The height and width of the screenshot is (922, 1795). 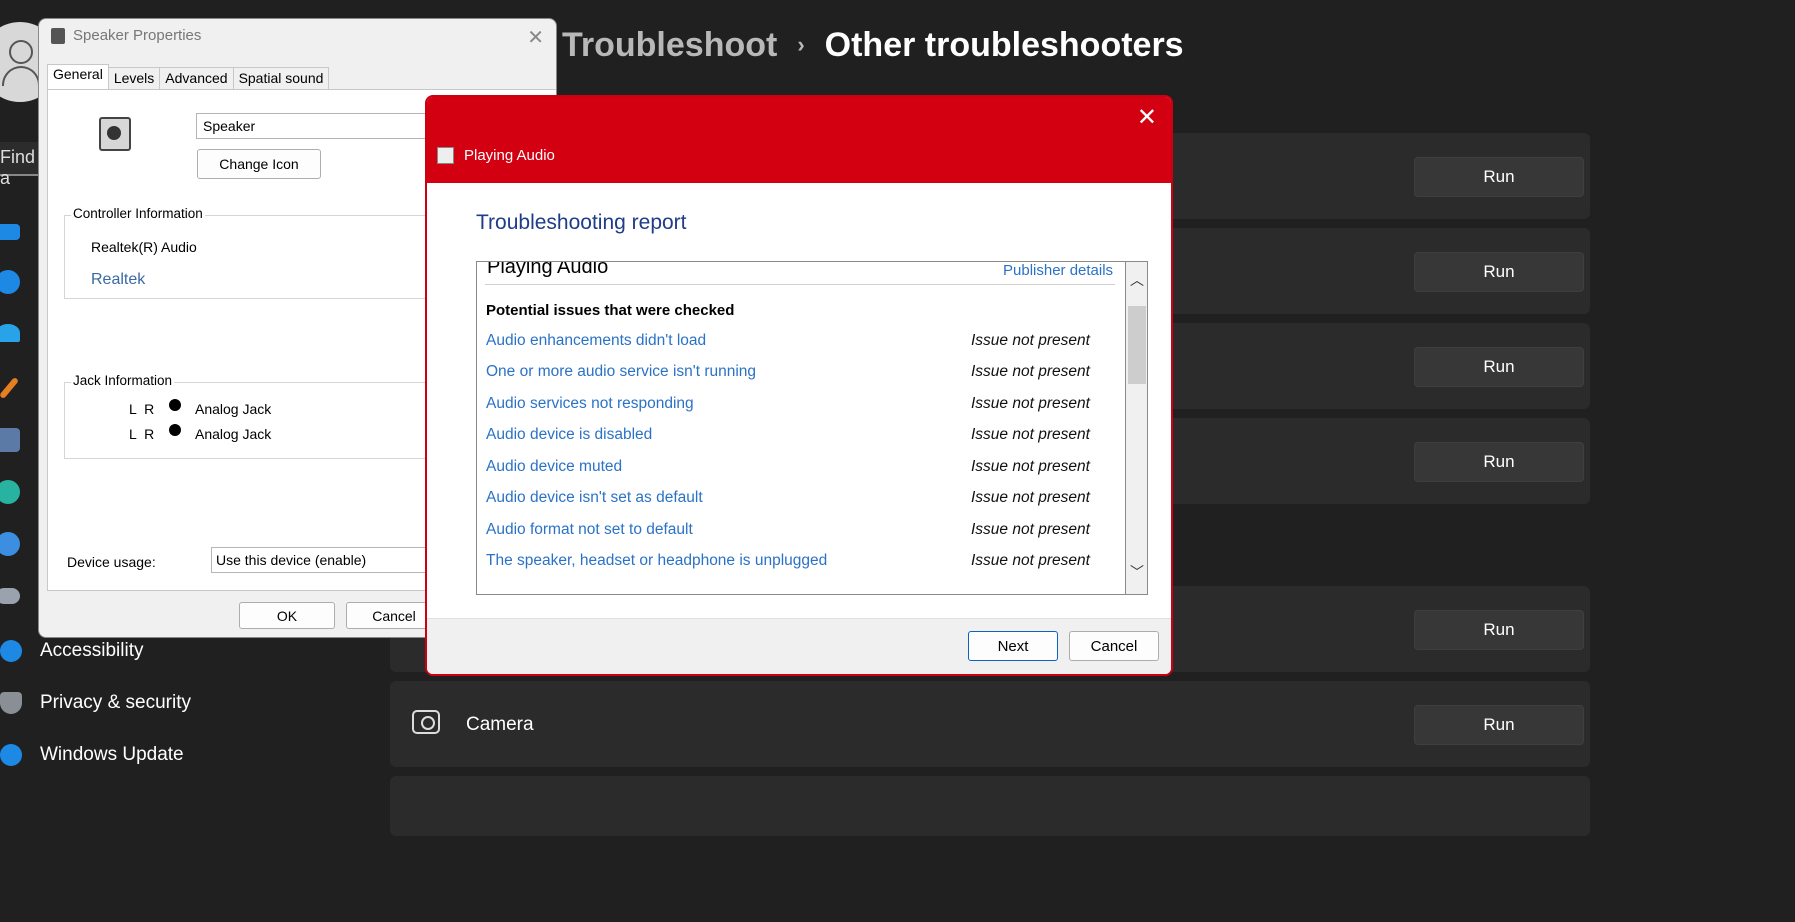 I want to click on accounts-icon, so click(x=10, y=492).